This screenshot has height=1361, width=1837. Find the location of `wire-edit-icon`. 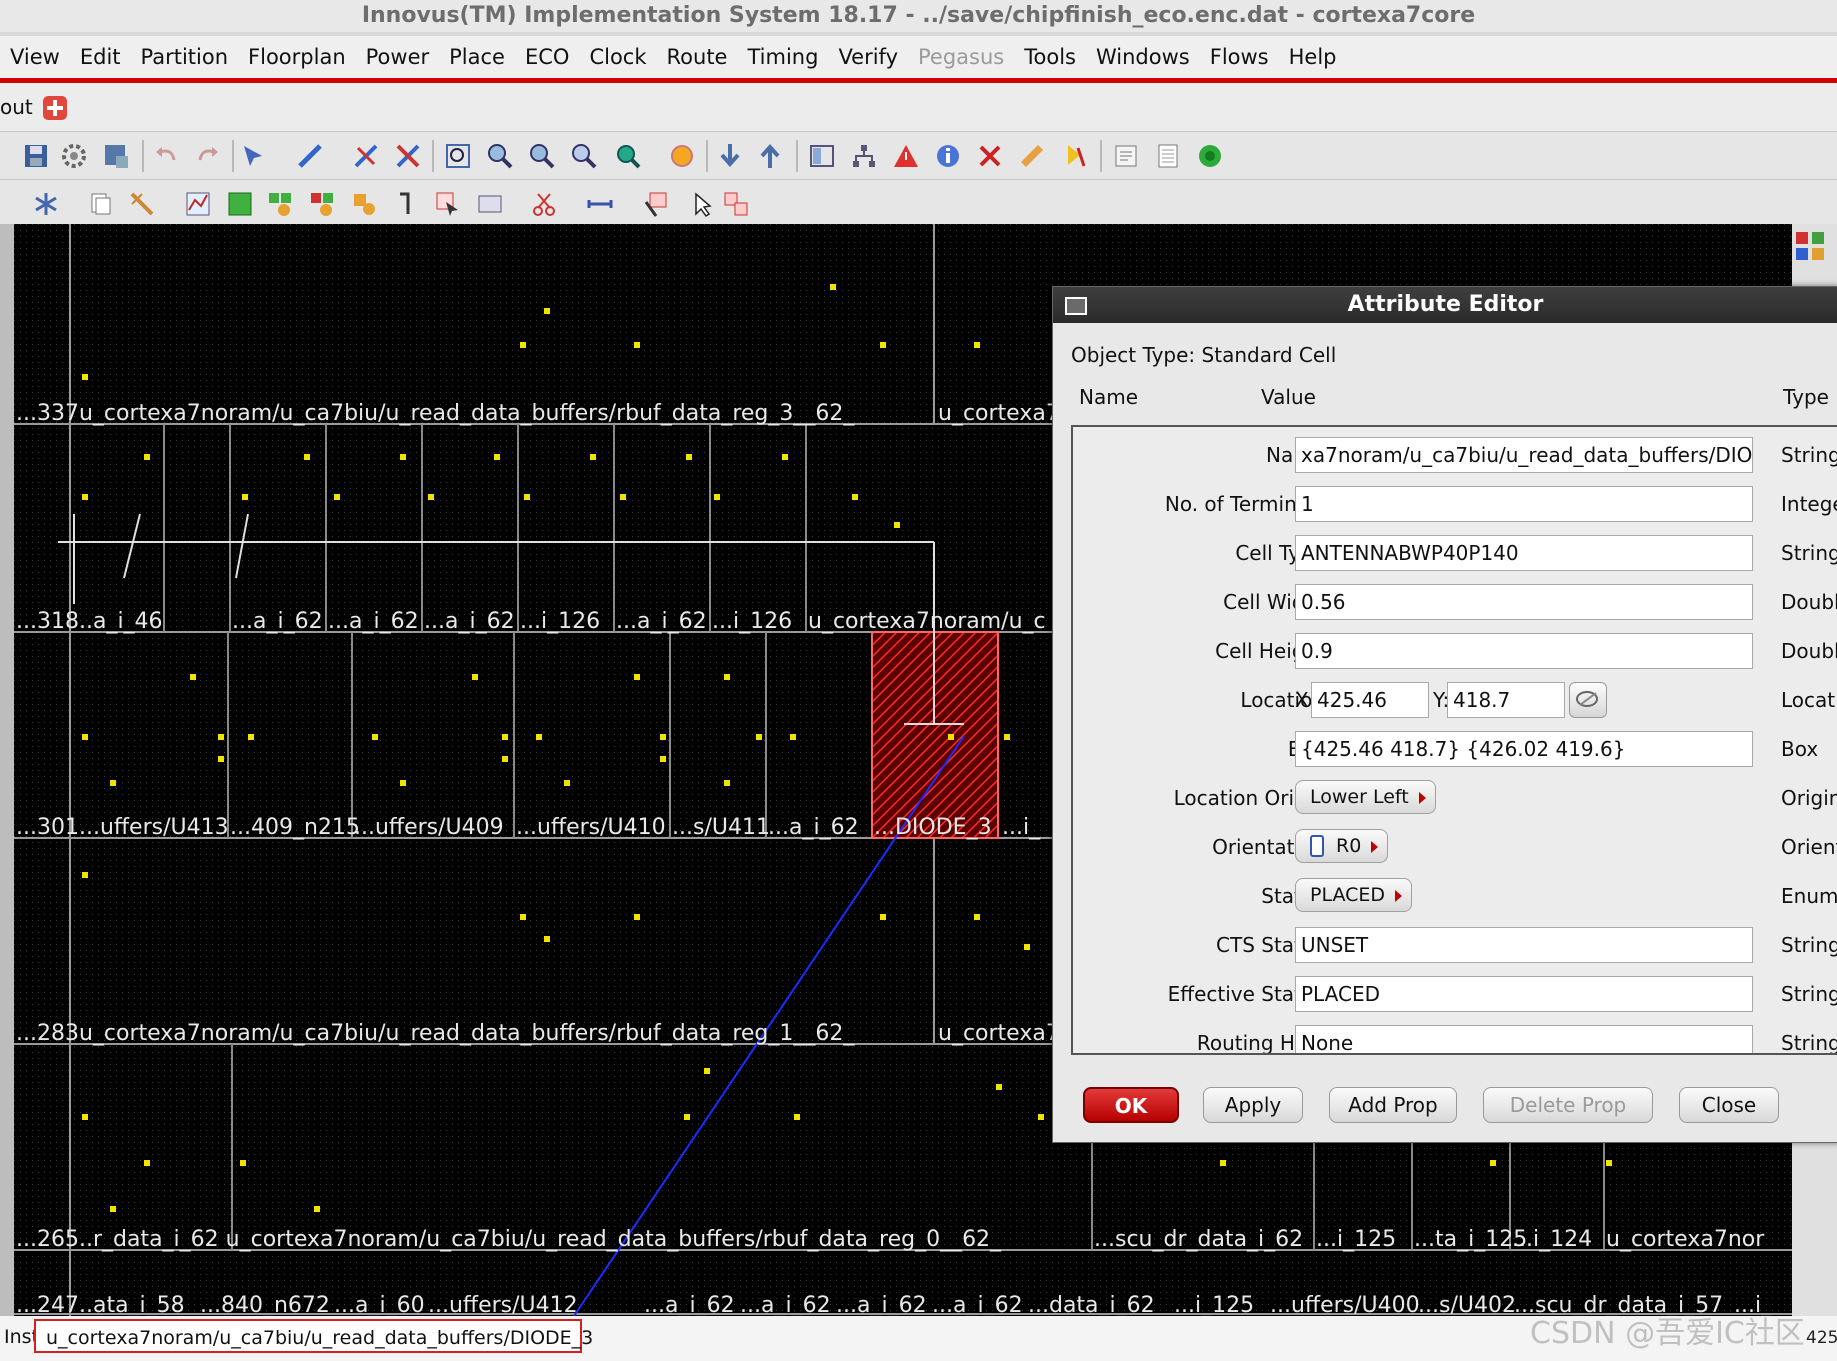

wire-edit-icon is located at coordinates (142, 204).